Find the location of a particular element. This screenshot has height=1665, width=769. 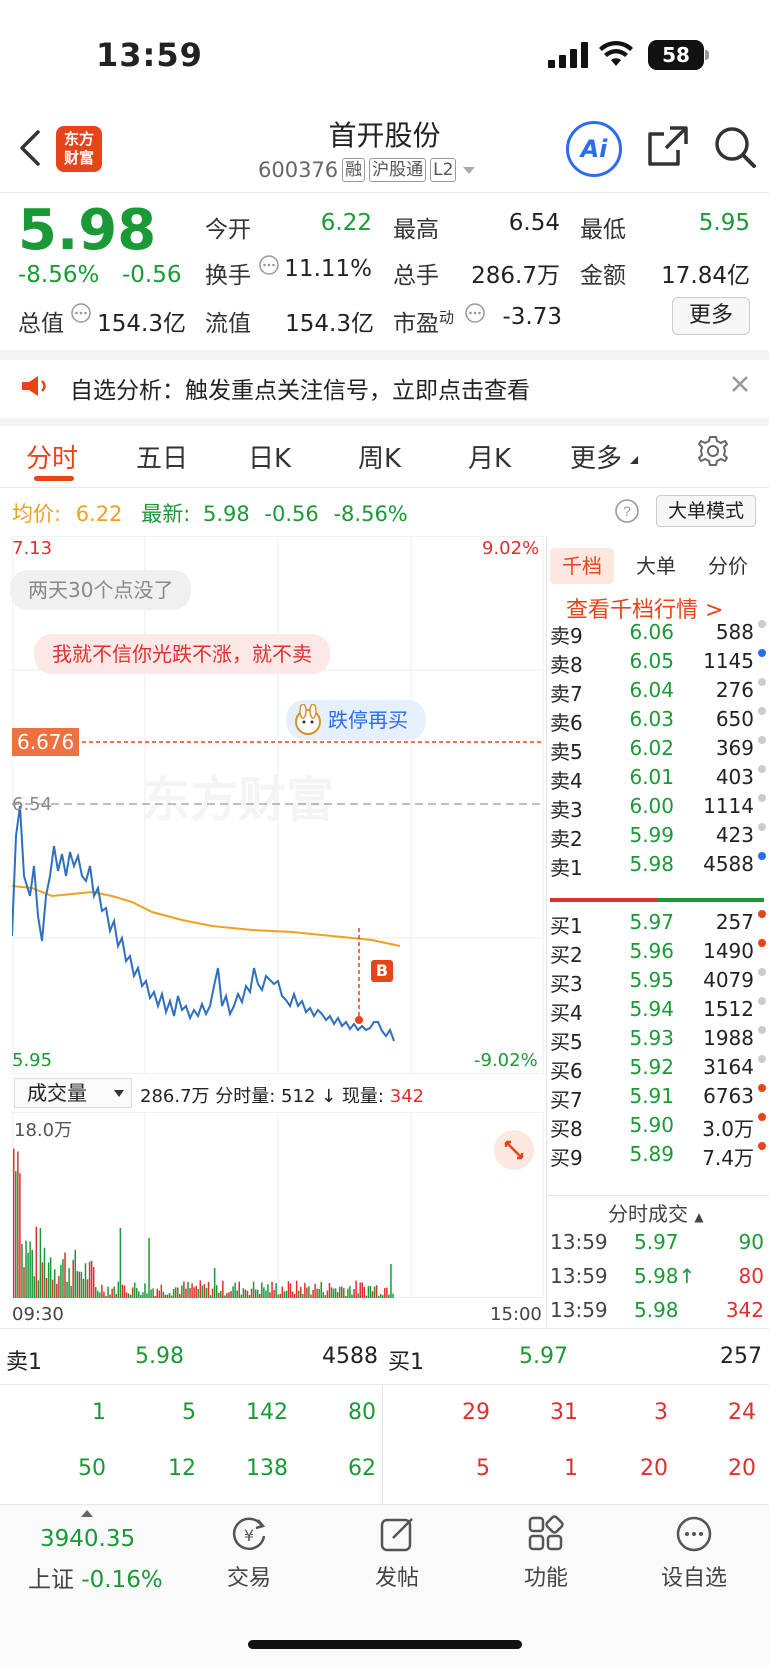

fullscreen-button is located at coordinates (514, 1150).